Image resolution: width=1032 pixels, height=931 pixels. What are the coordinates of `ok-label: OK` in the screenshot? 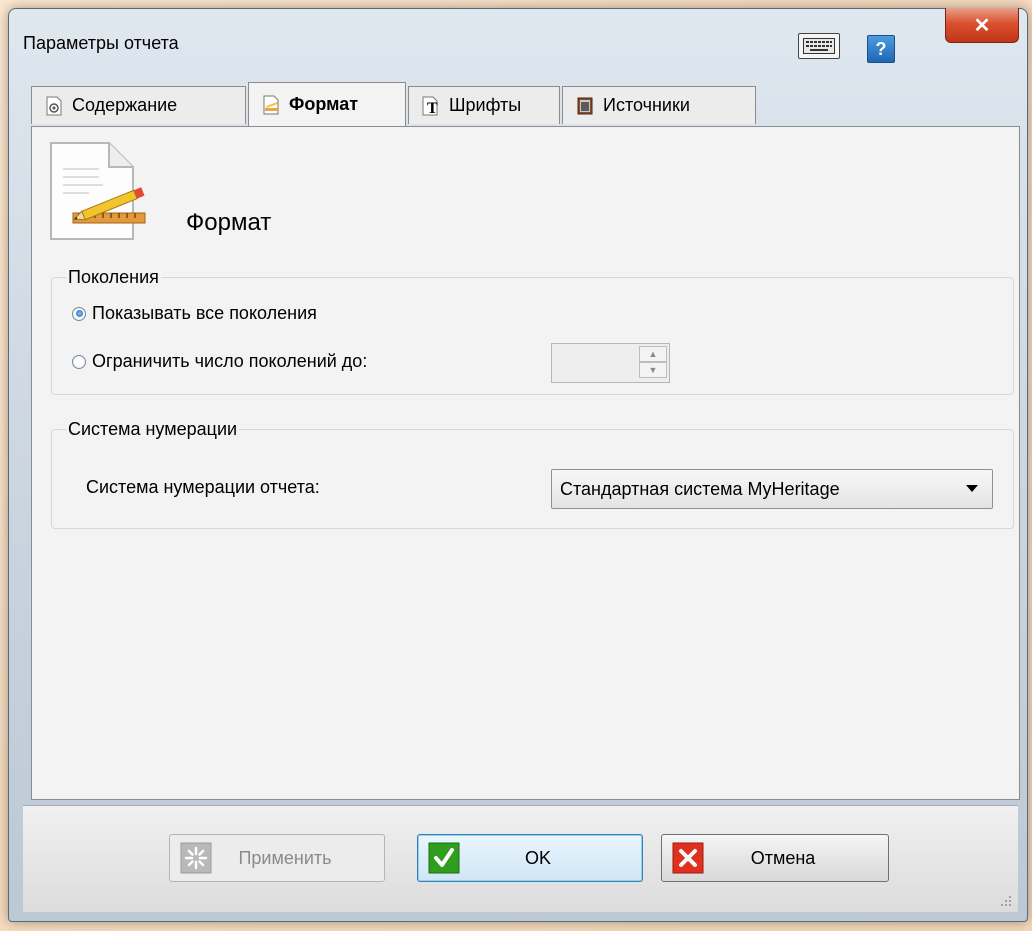 It's located at (537, 857).